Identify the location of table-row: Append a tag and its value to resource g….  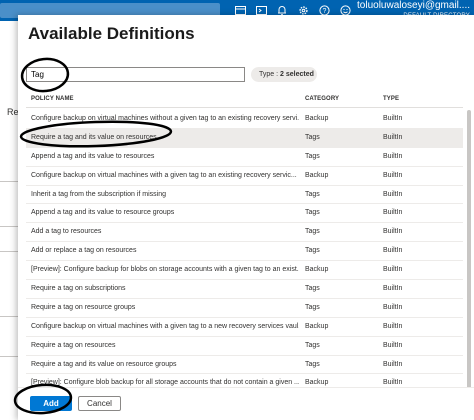
(244, 214).